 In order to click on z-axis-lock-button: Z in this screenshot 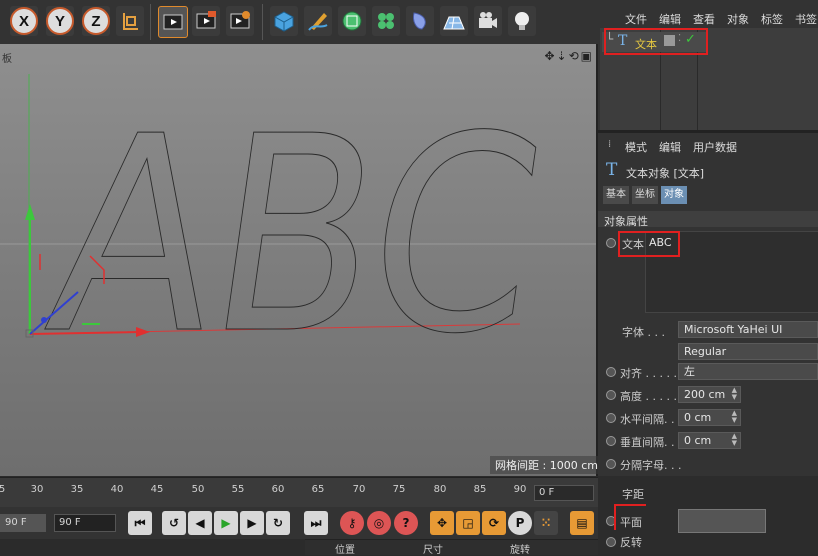, I will do `click(96, 21)`.